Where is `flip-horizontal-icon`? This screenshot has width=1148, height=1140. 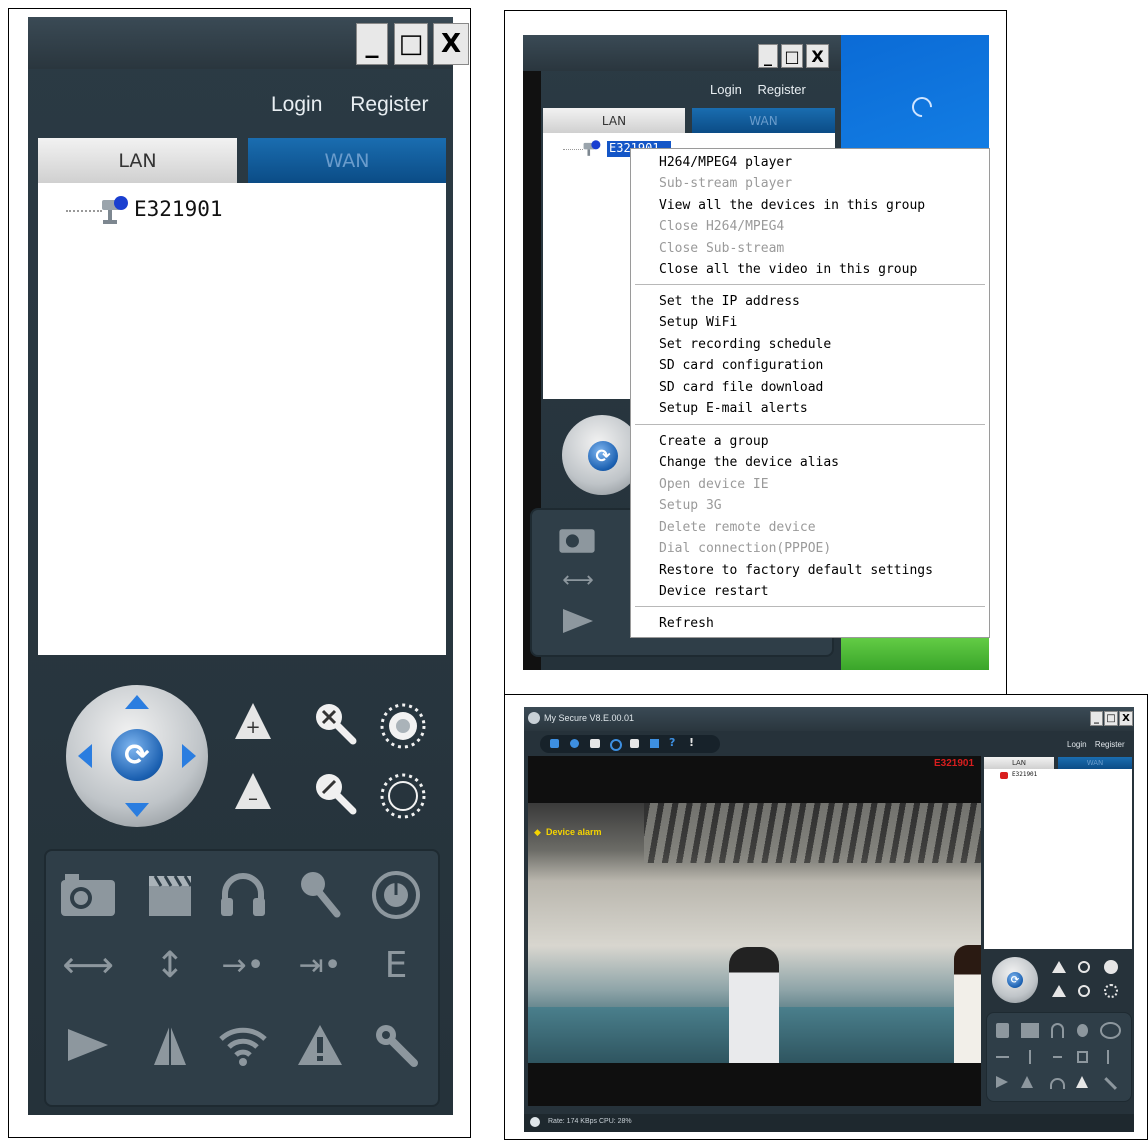 flip-horizontal-icon is located at coordinates (88, 1045).